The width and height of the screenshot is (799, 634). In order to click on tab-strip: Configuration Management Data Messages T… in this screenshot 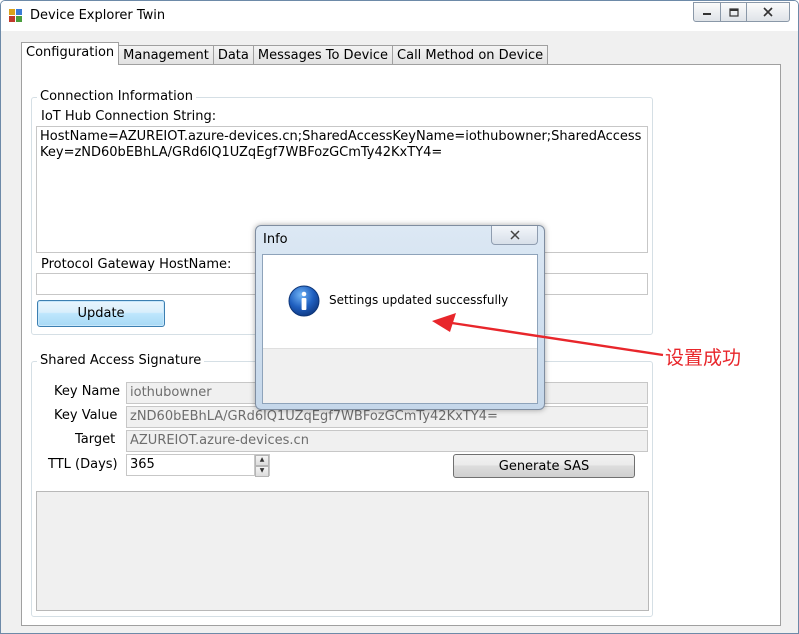, I will do `click(285, 53)`.